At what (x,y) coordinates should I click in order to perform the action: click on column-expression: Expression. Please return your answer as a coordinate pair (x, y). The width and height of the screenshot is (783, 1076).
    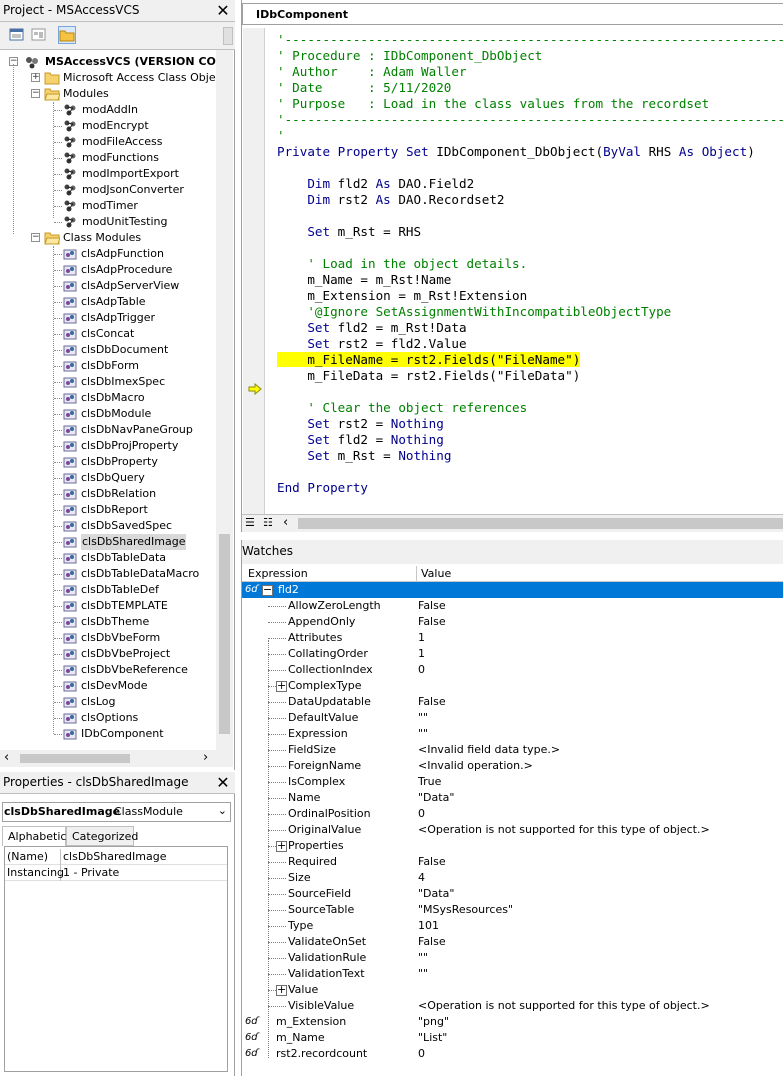
    Looking at the image, I should click on (278, 574).